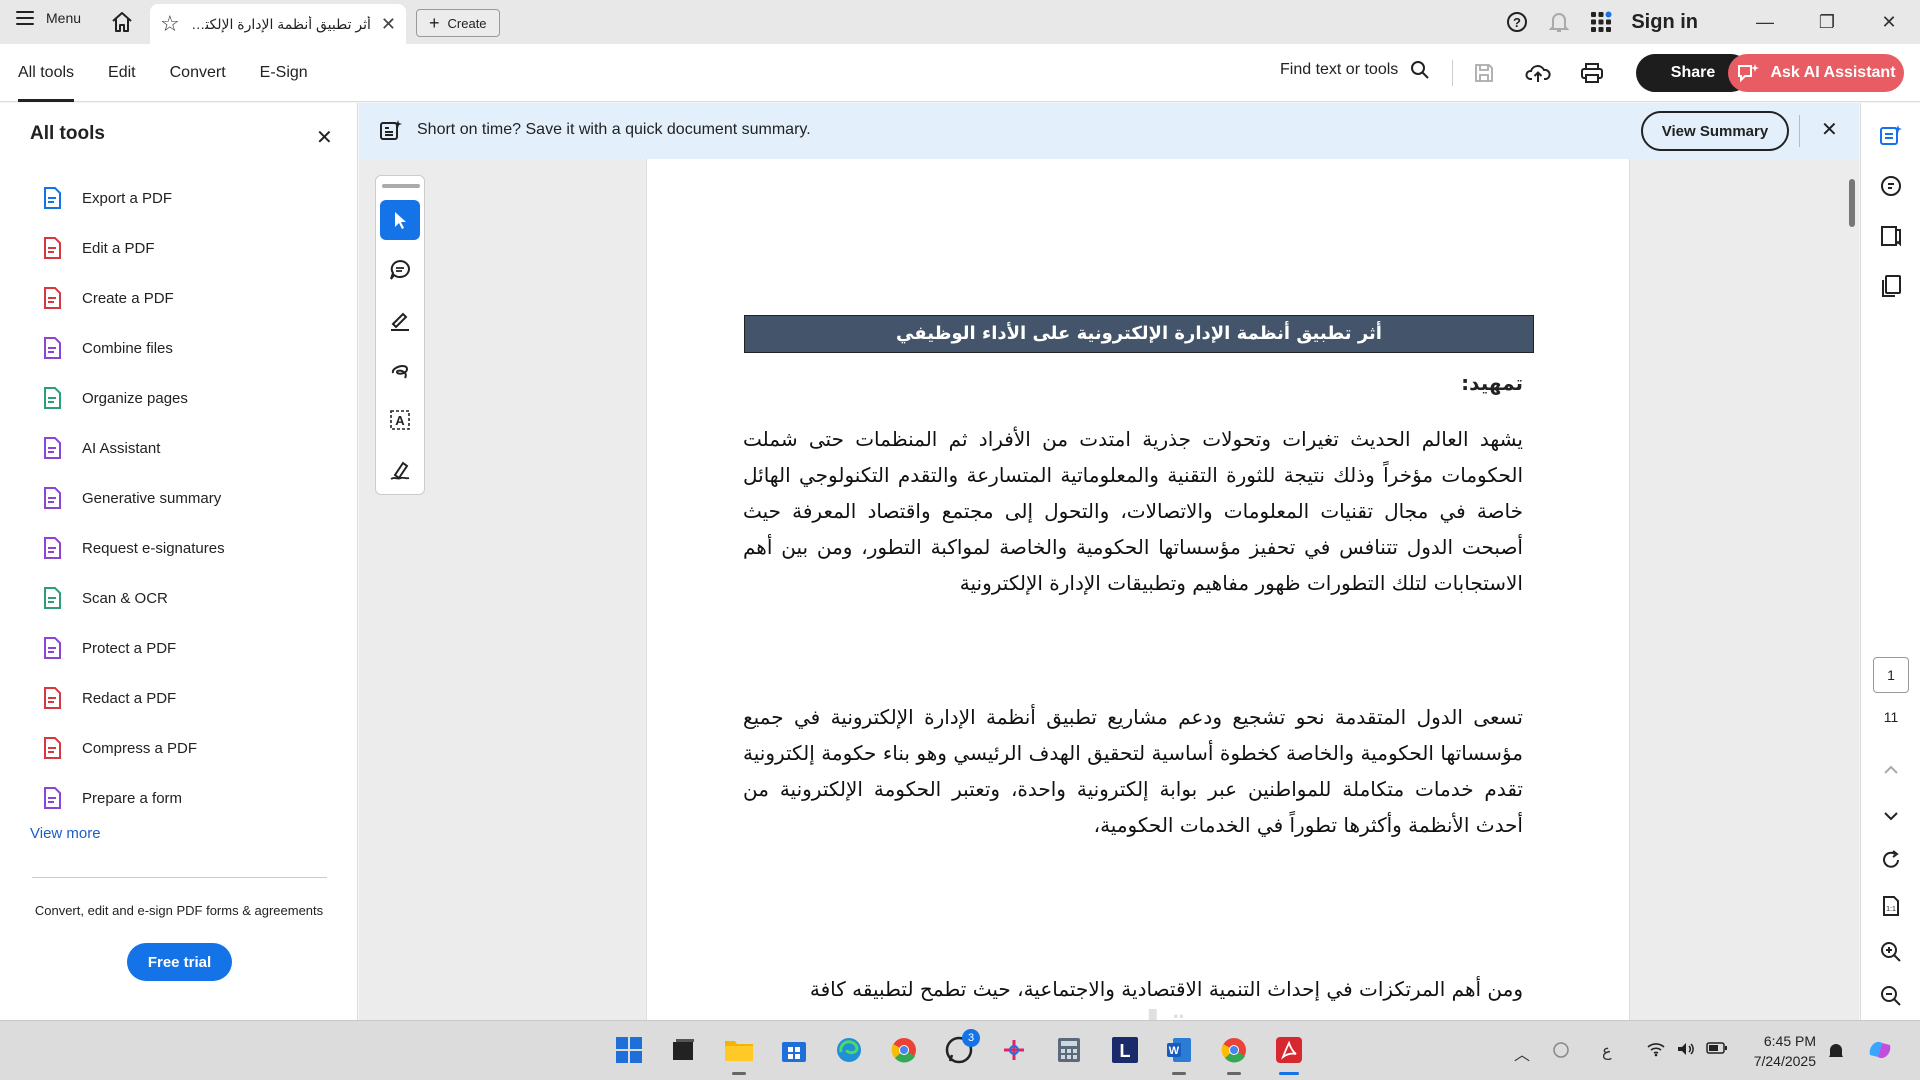 This screenshot has height=1080, width=1920. What do you see at coordinates (849, 1050) in the screenshot?
I see `edge-browser-icon` at bounding box center [849, 1050].